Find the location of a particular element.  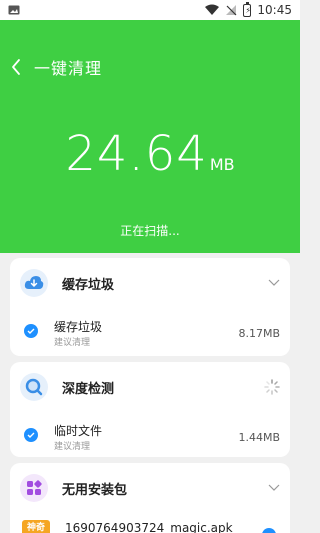

junk-size-unit: MB is located at coordinates (222, 164).